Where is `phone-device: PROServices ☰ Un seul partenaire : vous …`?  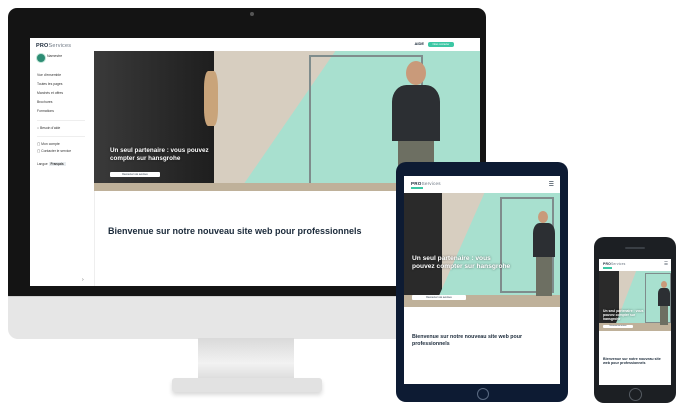
phone-device: PROServices ☰ Un seul partenaire : vous … is located at coordinates (635, 320).